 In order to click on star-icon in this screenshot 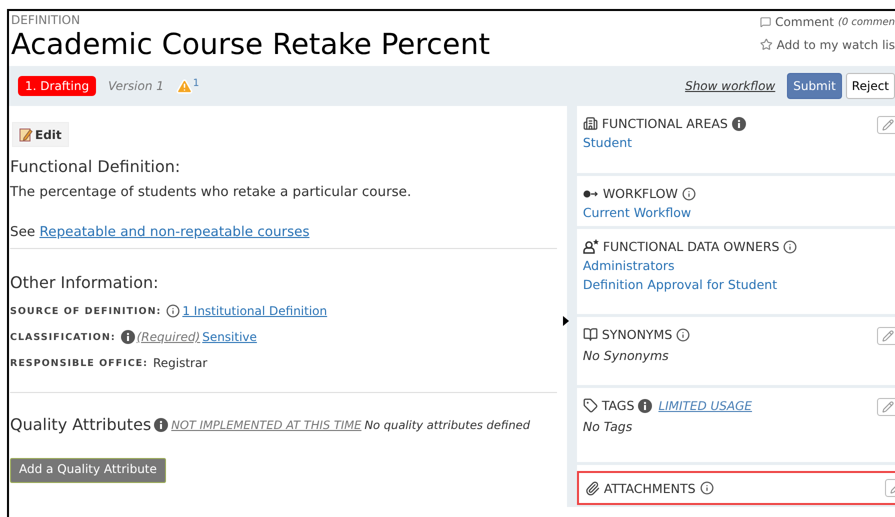, I will do `click(766, 44)`.